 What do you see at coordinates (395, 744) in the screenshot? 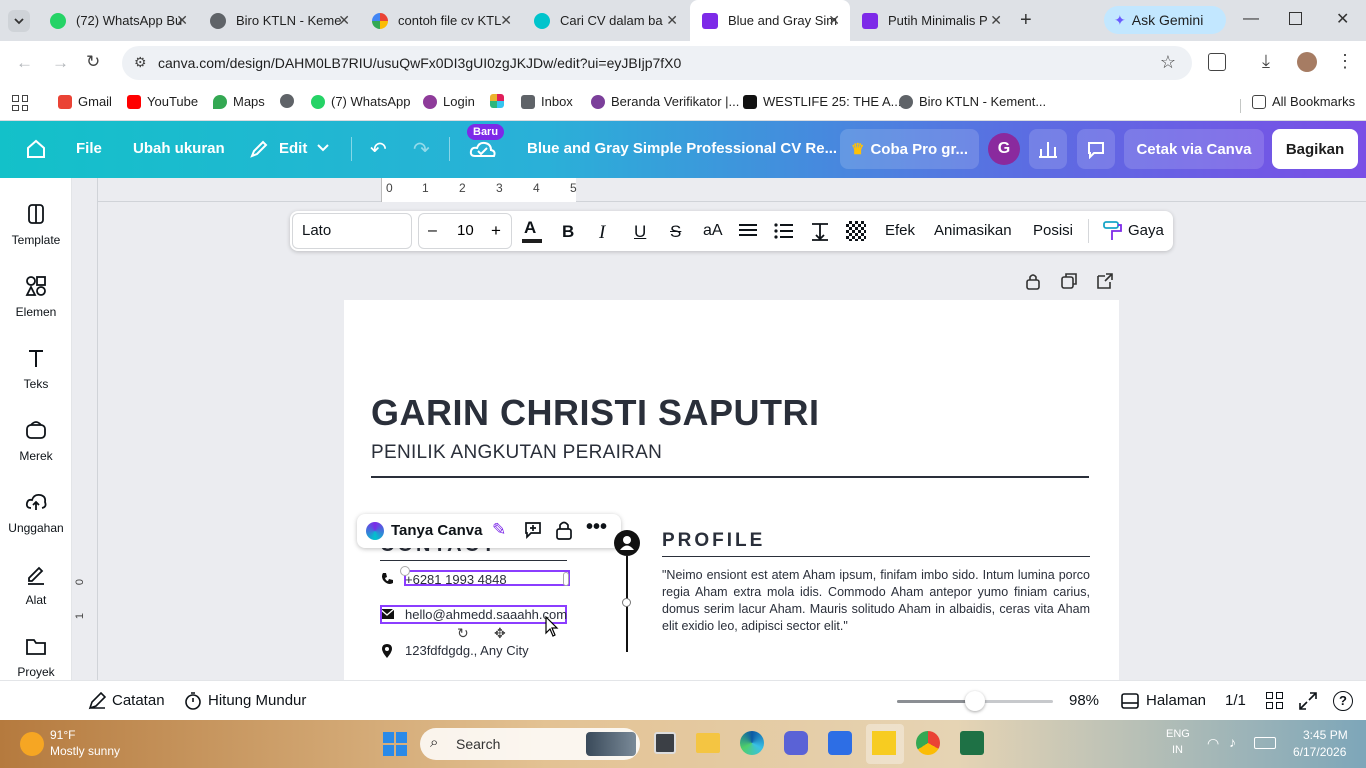
I see `windows-start-icon` at bounding box center [395, 744].